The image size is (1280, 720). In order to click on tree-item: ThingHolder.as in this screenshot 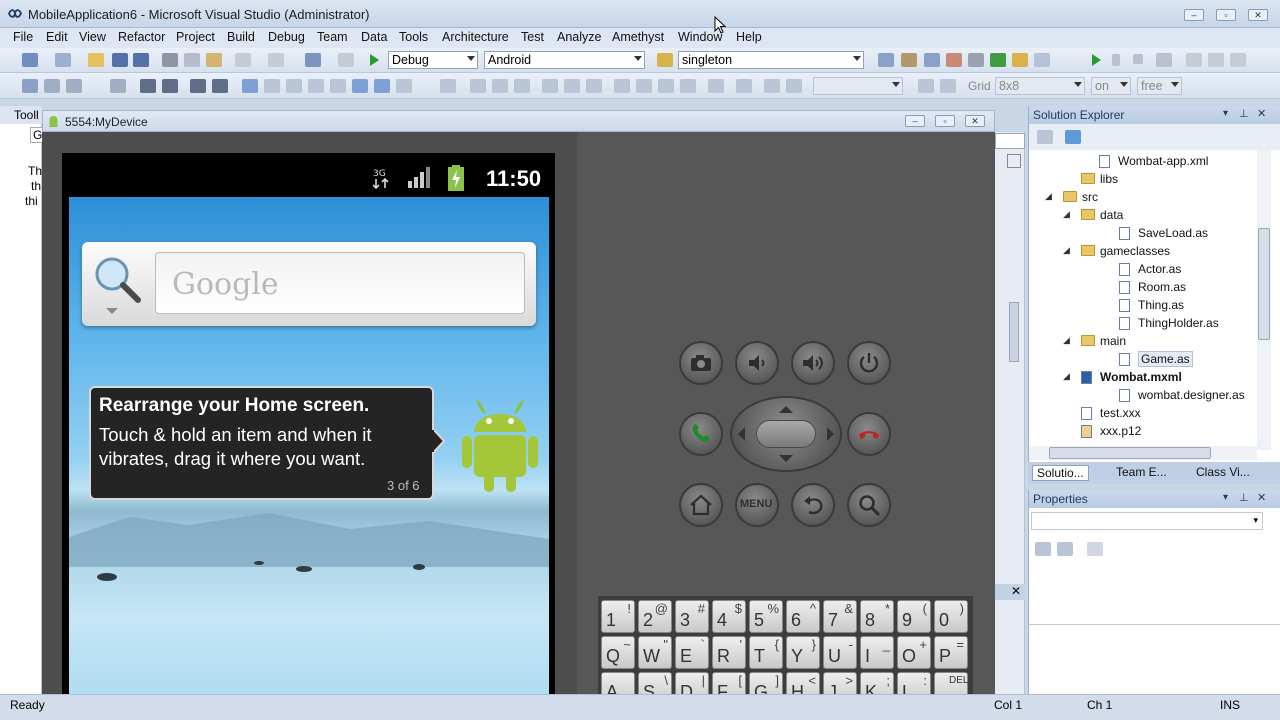, I will do `click(1143, 323)`.